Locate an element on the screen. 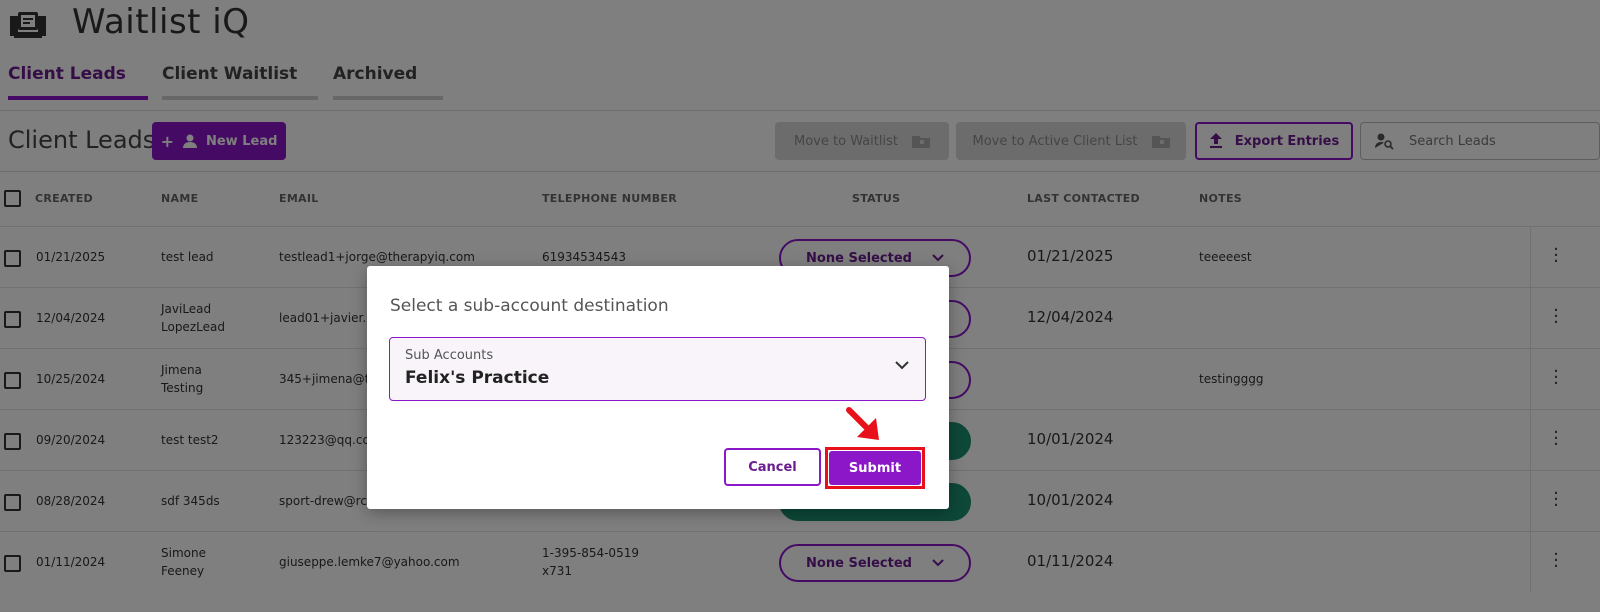  select-value: Felix's Practice is located at coordinates (477, 378).